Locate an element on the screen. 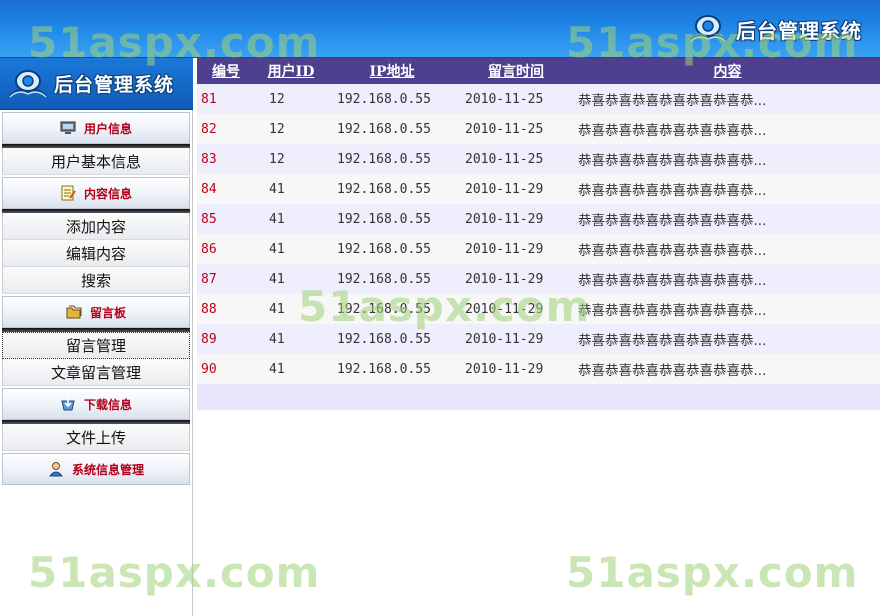  watermark: 51aspx.com is located at coordinates (712, 572).